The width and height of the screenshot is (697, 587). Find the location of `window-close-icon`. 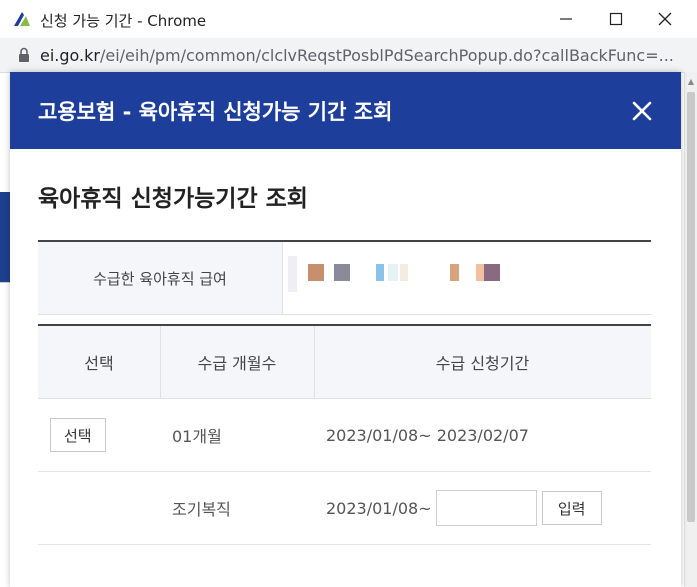

window-close-icon is located at coordinates (665, 19).